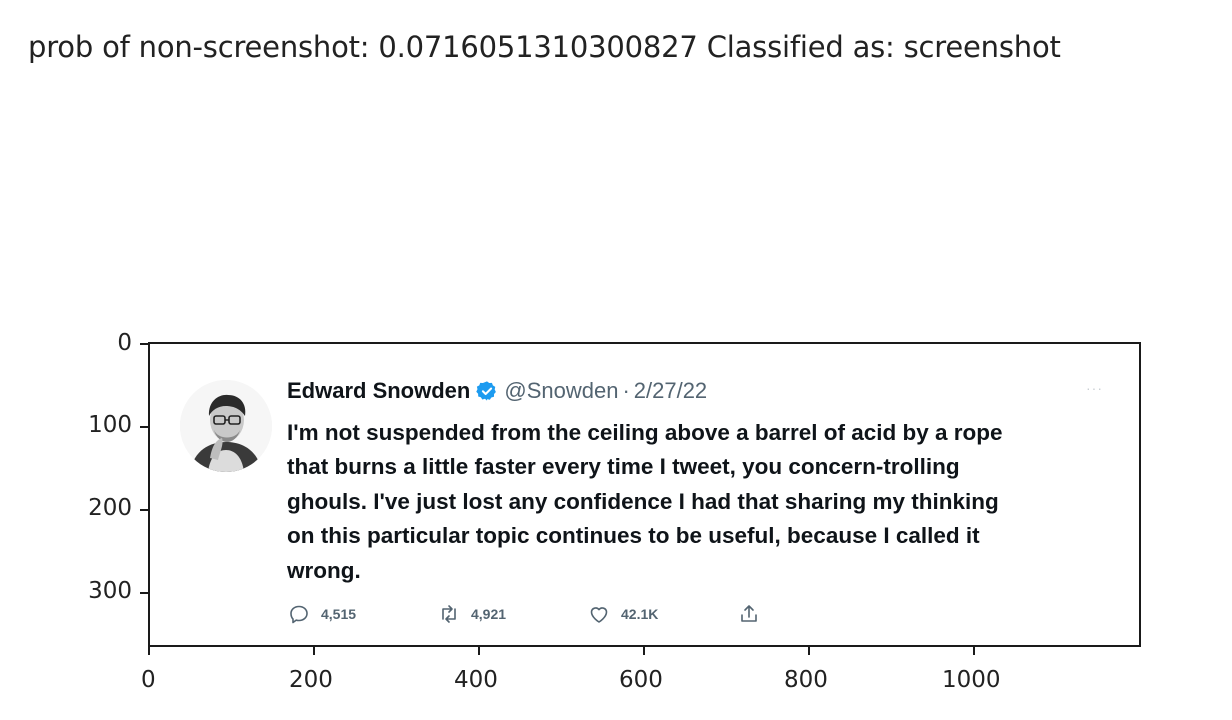  I want to click on author-name: Edward Snowden, so click(378, 391).